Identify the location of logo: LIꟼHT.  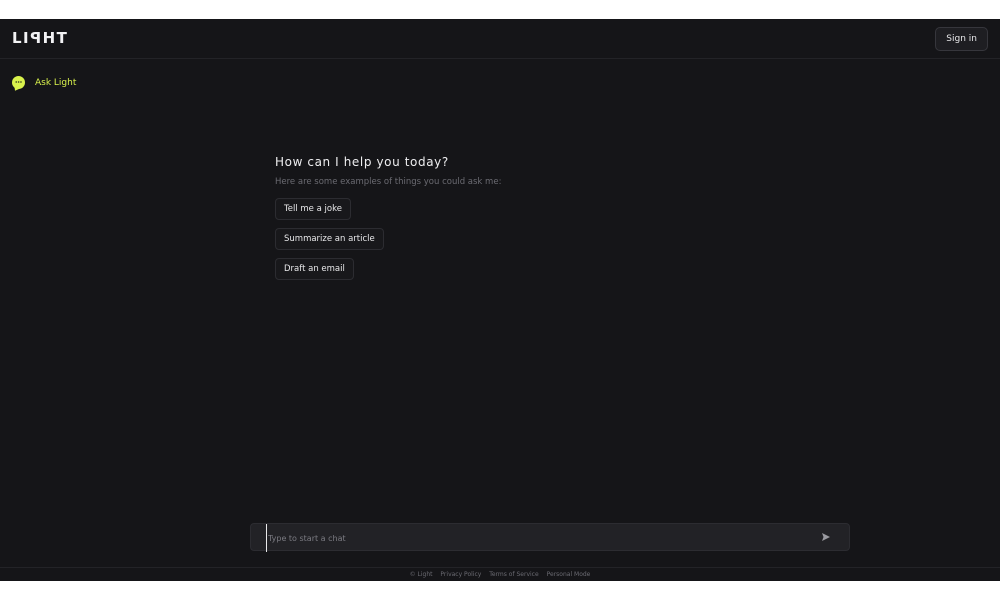
(40, 38).